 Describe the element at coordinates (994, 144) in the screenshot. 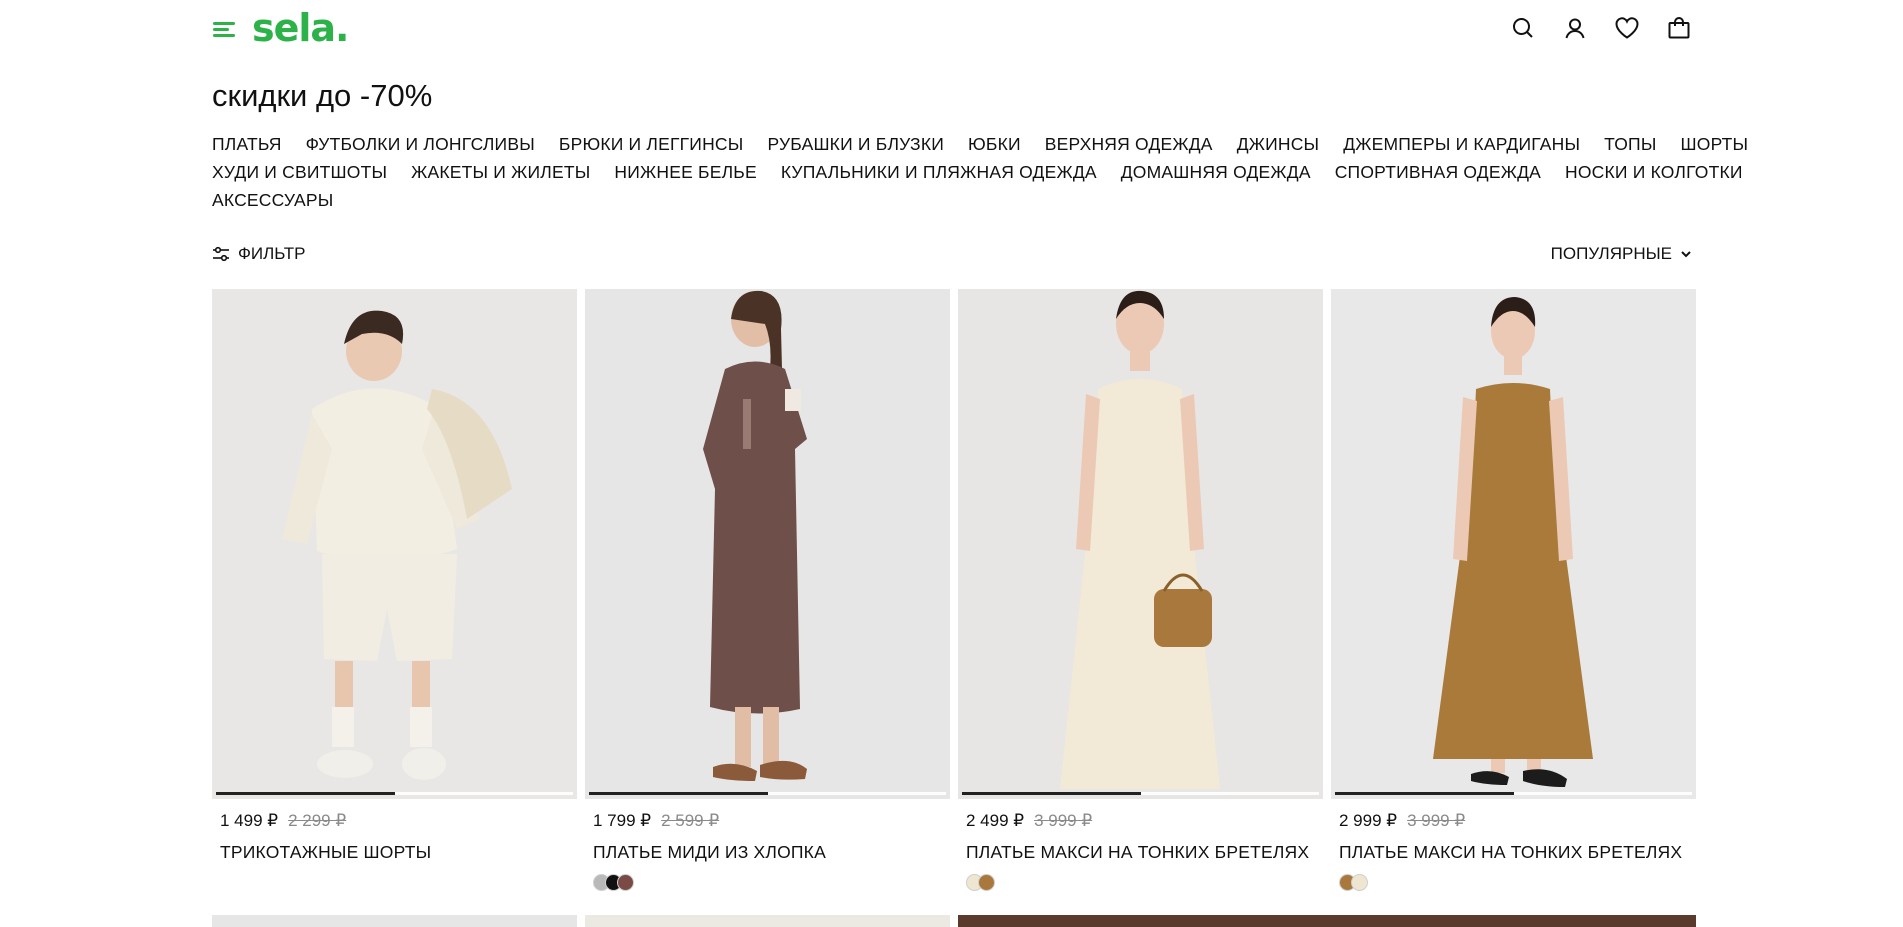

I see `category-link: ЮБКИ` at that location.